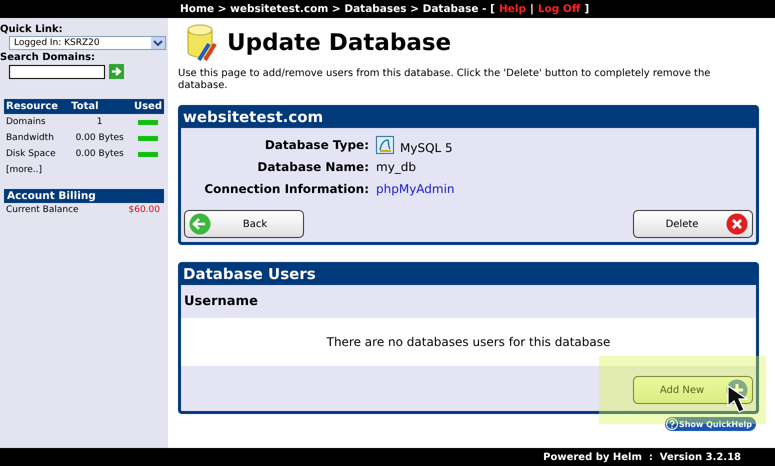  I want to click on log-off-link: Log Off, so click(559, 9).